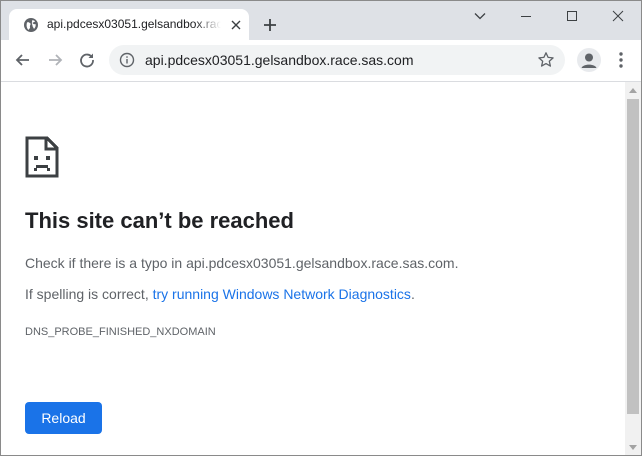  I want to click on minimize-icon, so click(526, 16).